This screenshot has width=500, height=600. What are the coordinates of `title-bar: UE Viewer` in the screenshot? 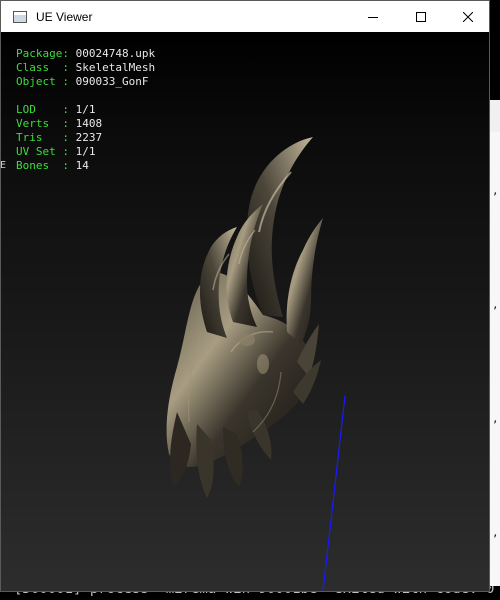 It's located at (245, 16).